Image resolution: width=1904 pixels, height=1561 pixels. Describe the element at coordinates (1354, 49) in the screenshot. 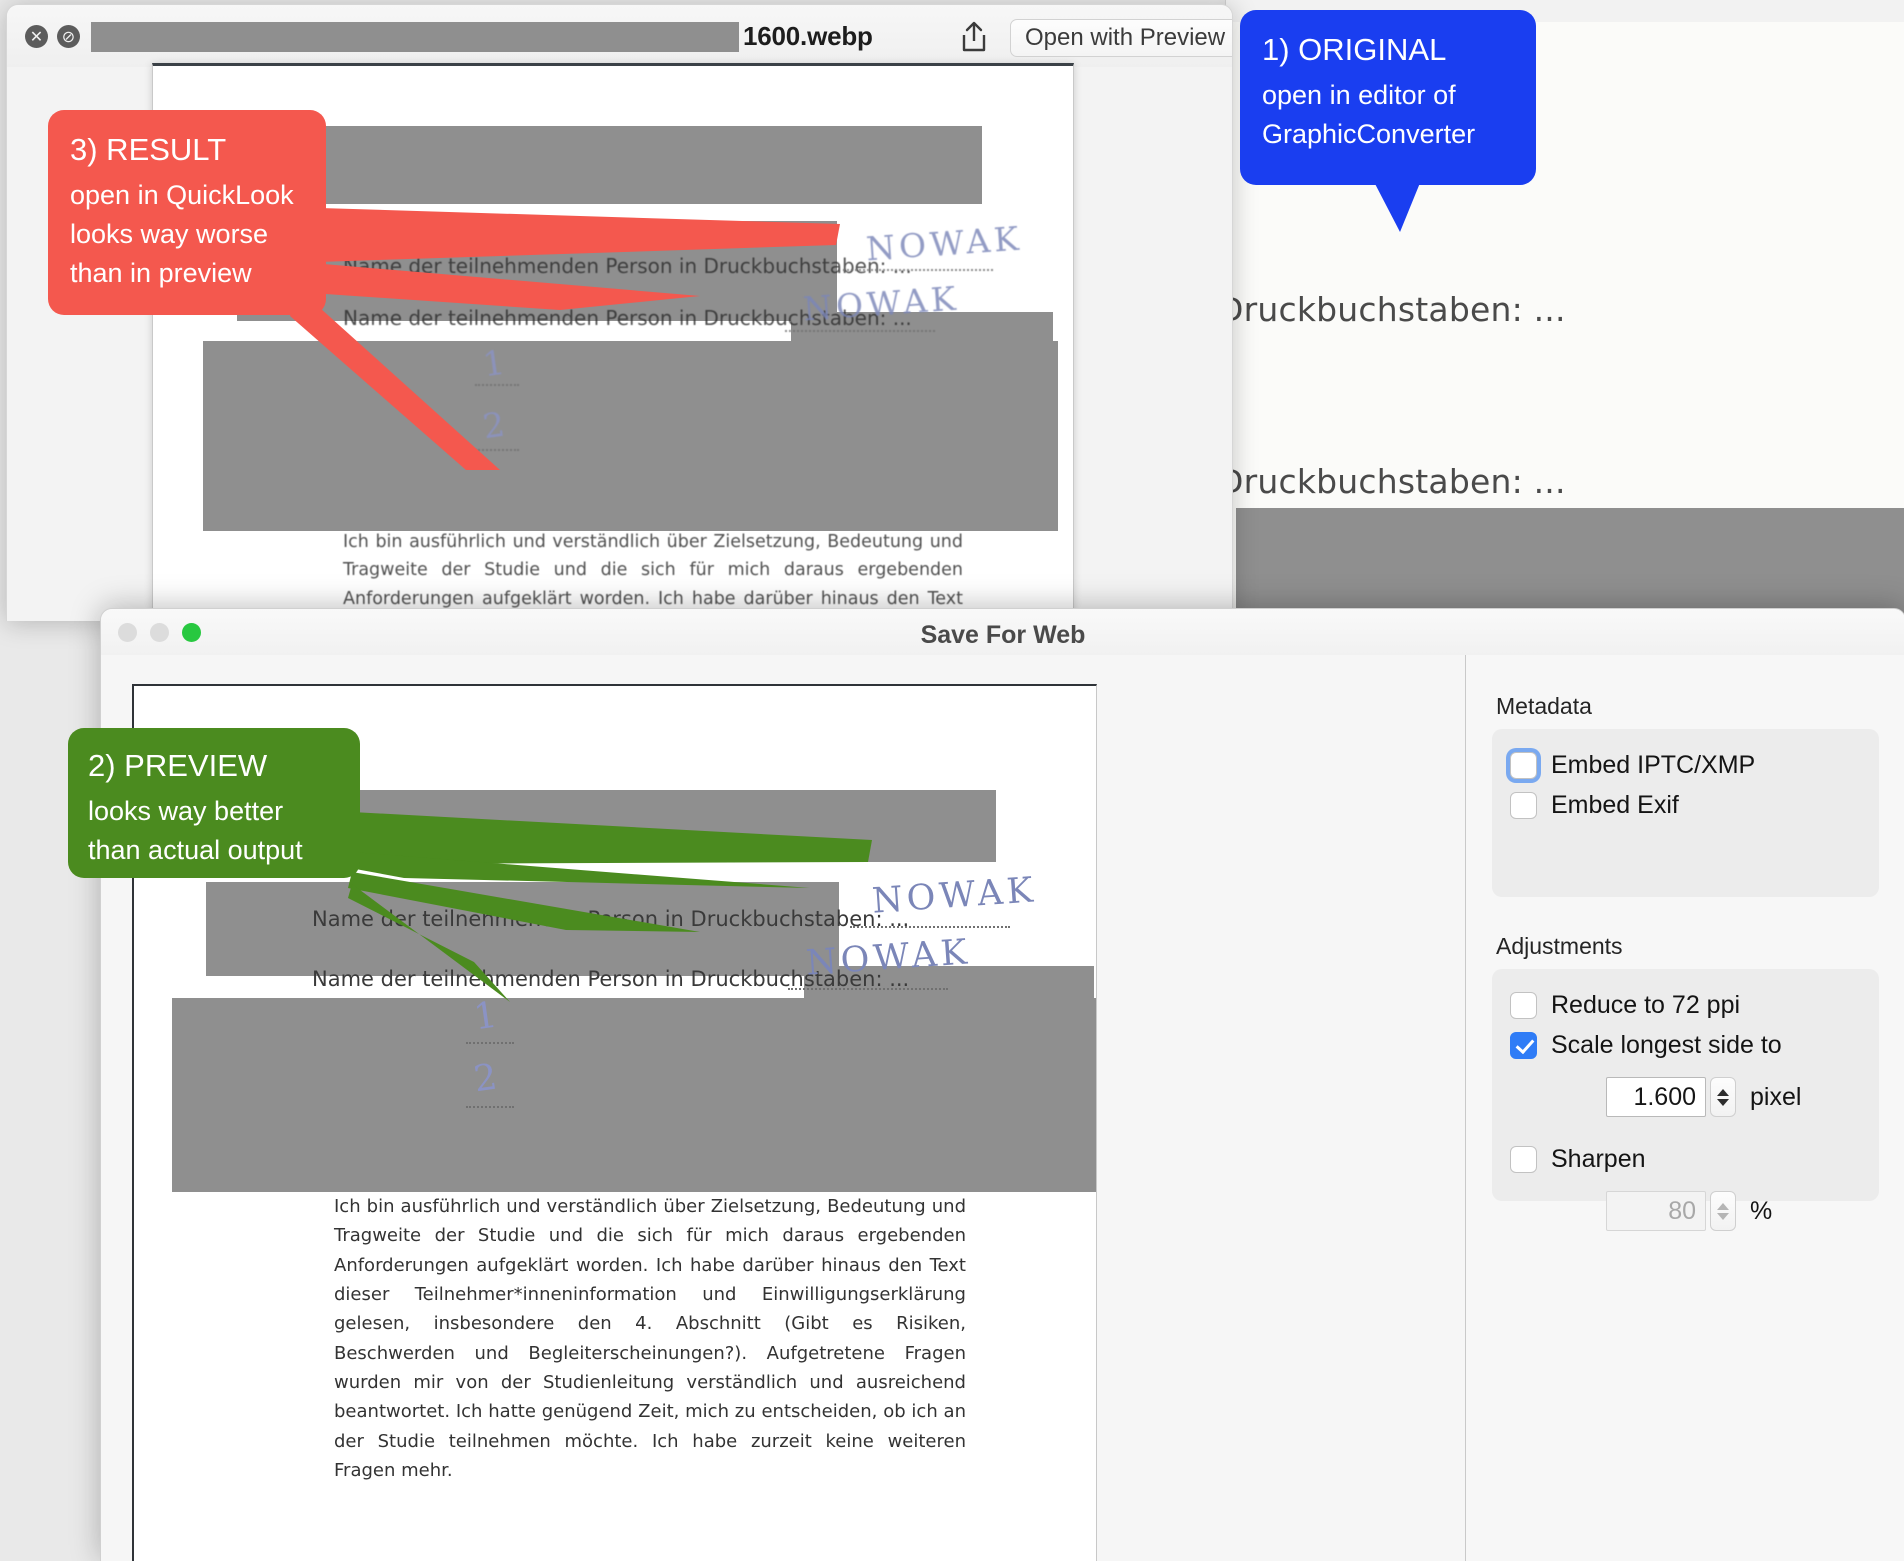

I see `callout-original-title: 1) ORIGINAL` at that location.